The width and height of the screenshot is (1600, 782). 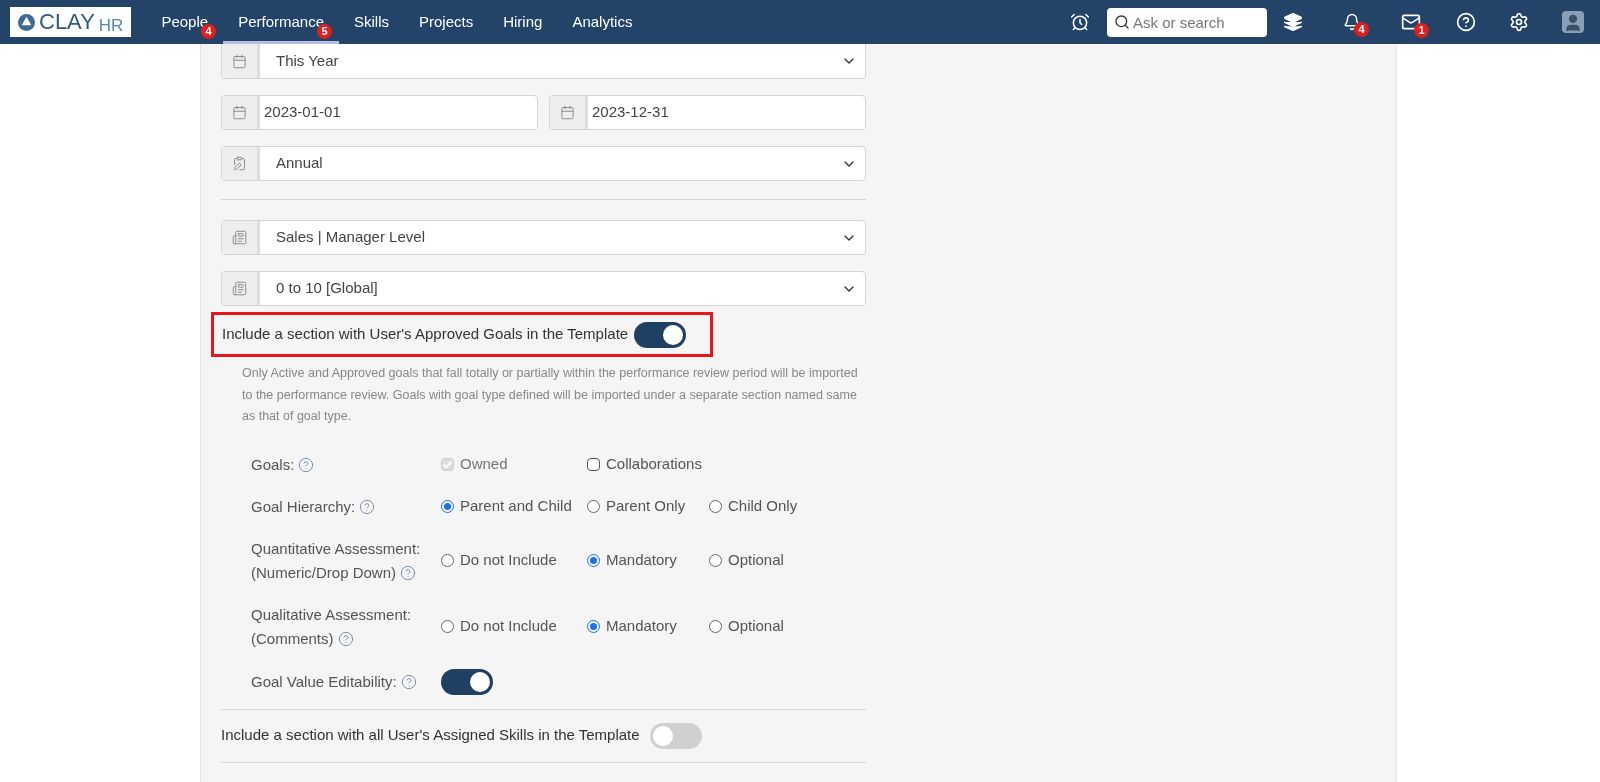 I want to click on setting-label: Quantitative Assessment:, so click(x=336, y=548).